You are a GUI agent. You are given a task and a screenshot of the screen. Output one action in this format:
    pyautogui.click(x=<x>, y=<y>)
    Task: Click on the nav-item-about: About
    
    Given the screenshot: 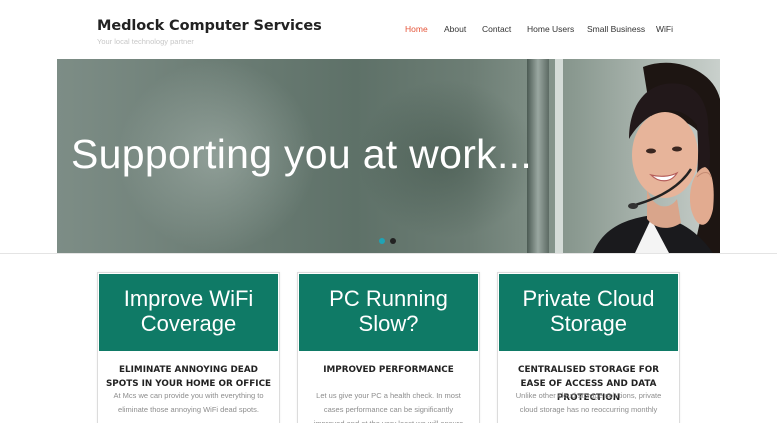 What is the action you would take?
    pyautogui.click(x=455, y=29)
    